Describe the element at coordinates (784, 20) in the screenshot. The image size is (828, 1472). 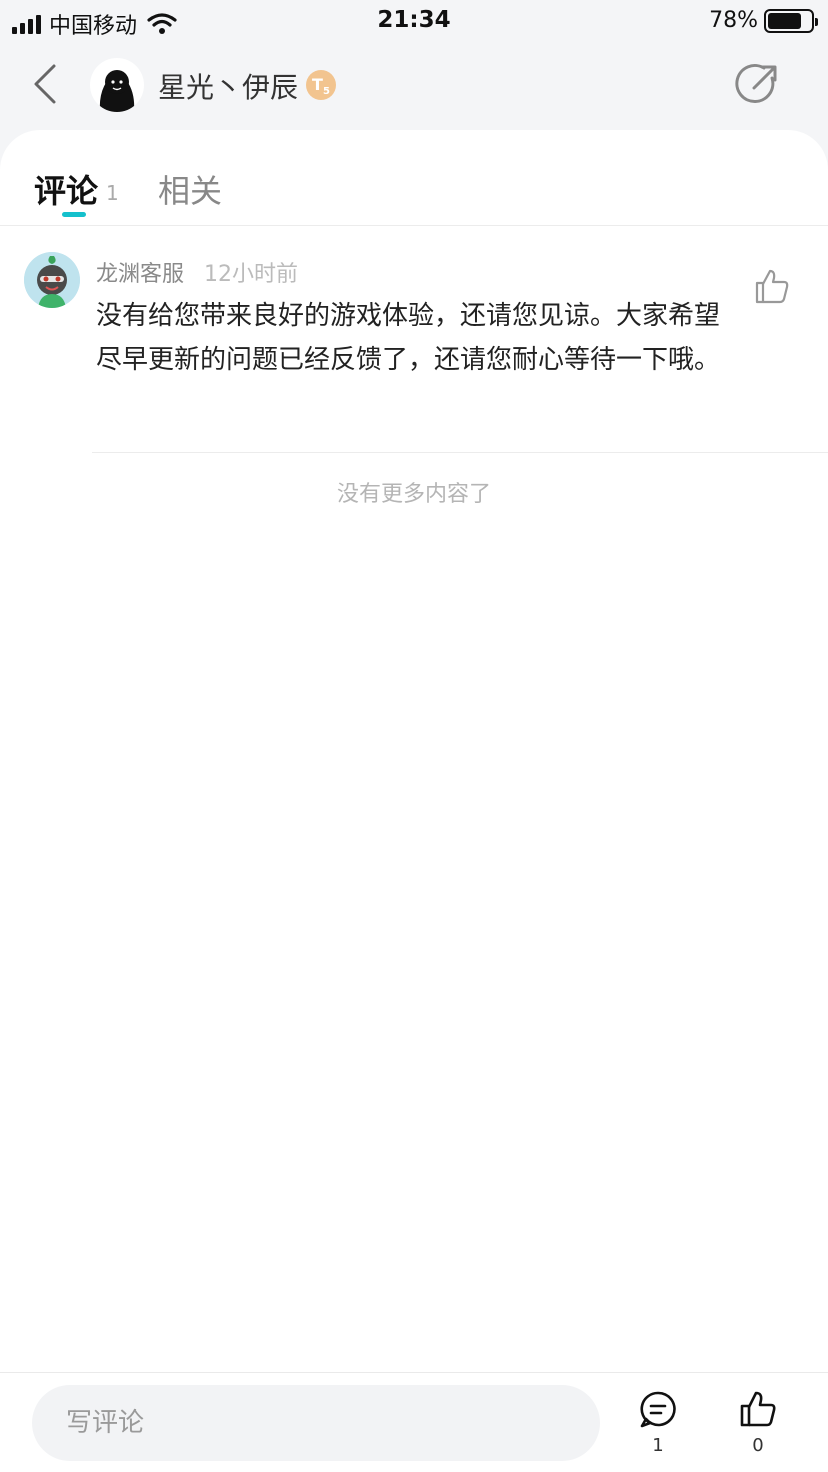
I see `battery-fill` at that location.